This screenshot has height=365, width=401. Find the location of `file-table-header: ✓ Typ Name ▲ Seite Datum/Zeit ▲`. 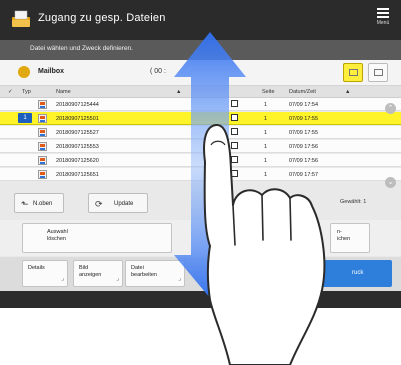

file-table-header: ✓ Typ Name ▲ Seite Datum/Zeit ▲ is located at coordinates (200, 92).